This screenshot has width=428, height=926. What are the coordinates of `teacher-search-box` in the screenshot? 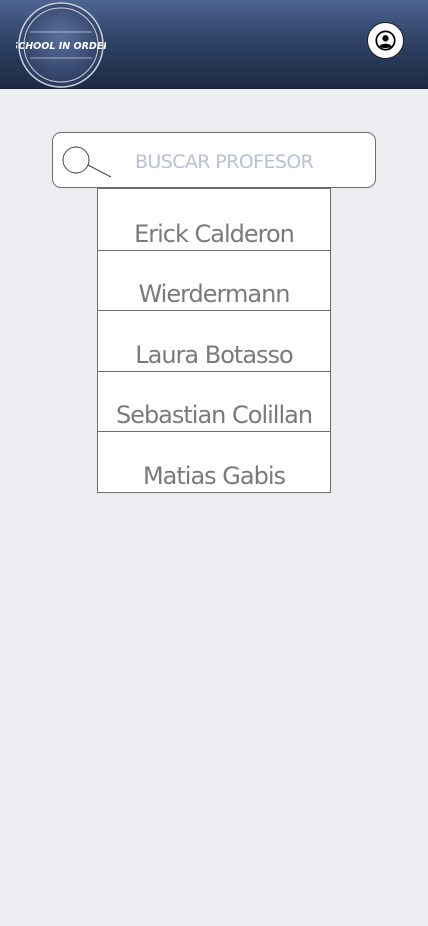 It's located at (214, 160).